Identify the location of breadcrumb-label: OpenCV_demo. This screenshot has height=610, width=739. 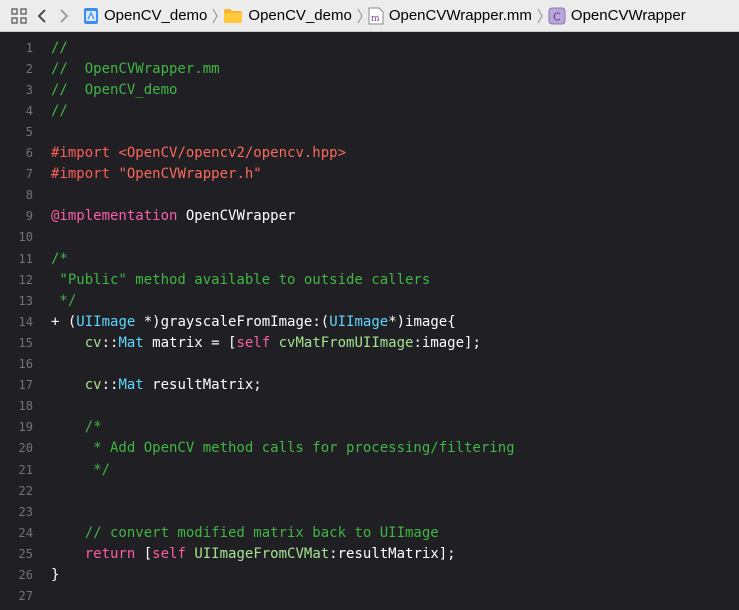
(300, 15).